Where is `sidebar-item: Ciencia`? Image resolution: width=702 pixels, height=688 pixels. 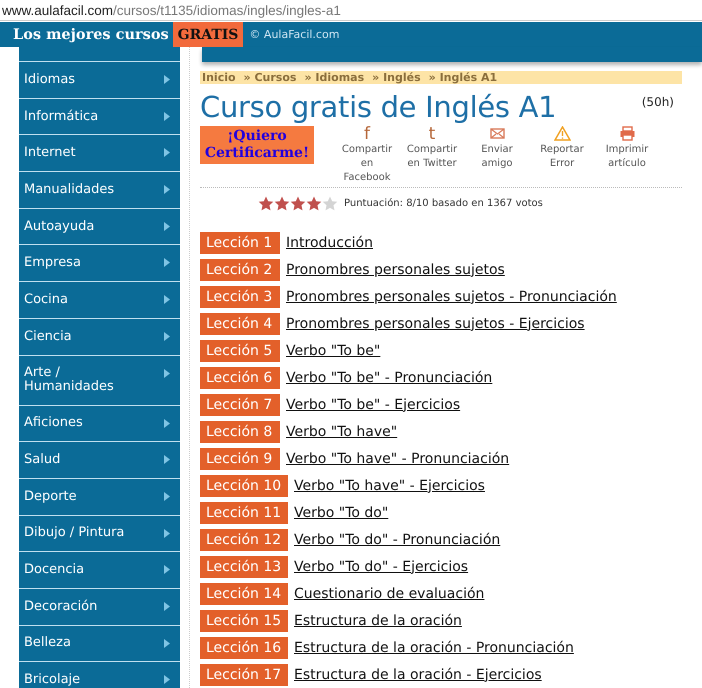
sidebar-item: Ciencia is located at coordinates (99, 337).